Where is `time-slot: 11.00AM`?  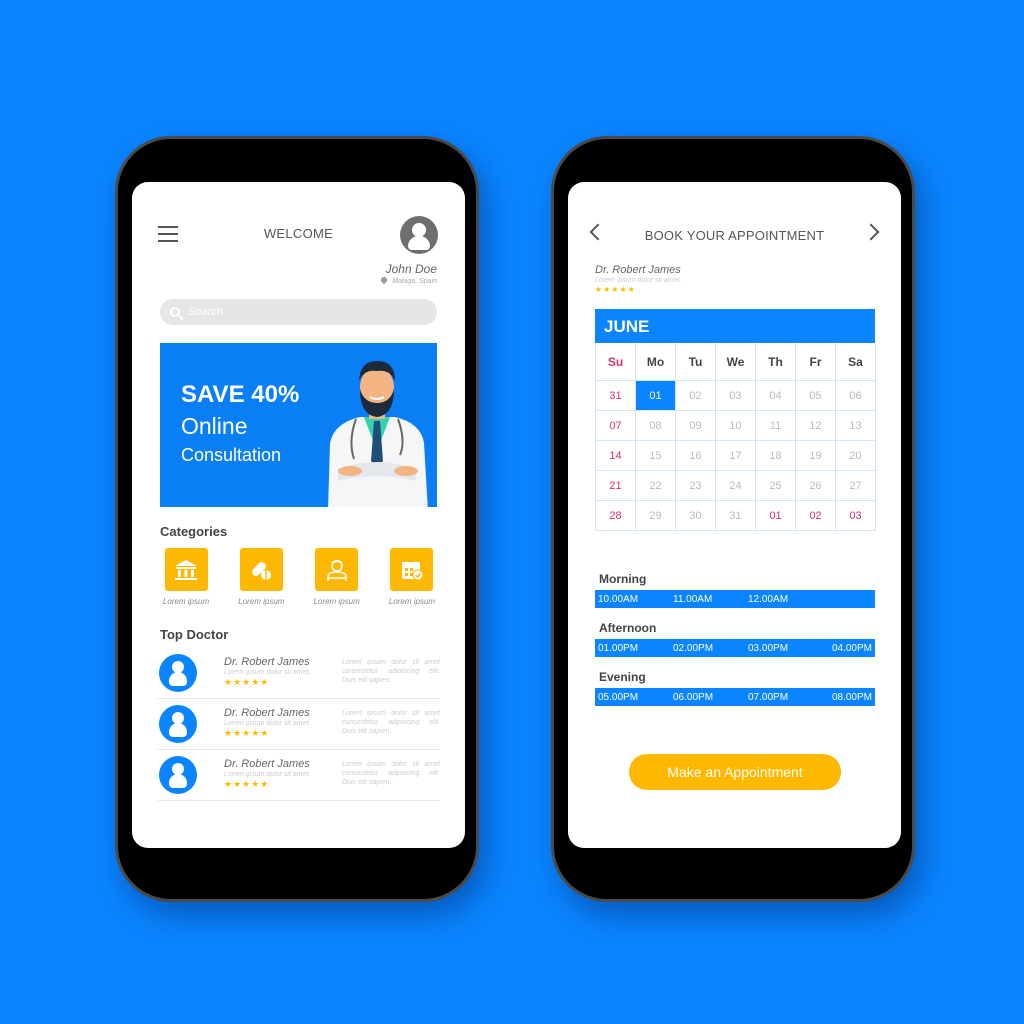 time-slot: 11.00AM is located at coordinates (710, 599).